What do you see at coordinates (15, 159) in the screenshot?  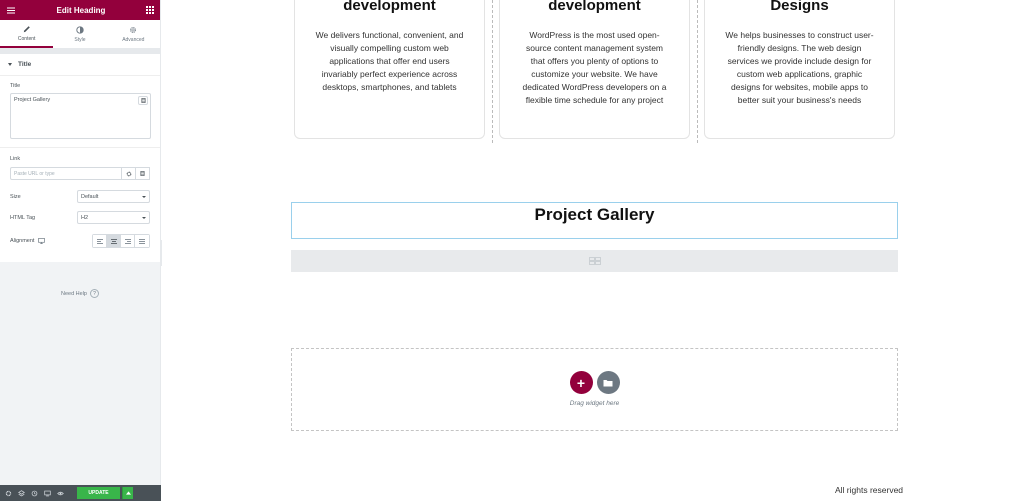 I see `link-label: Link` at bounding box center [15, 159].